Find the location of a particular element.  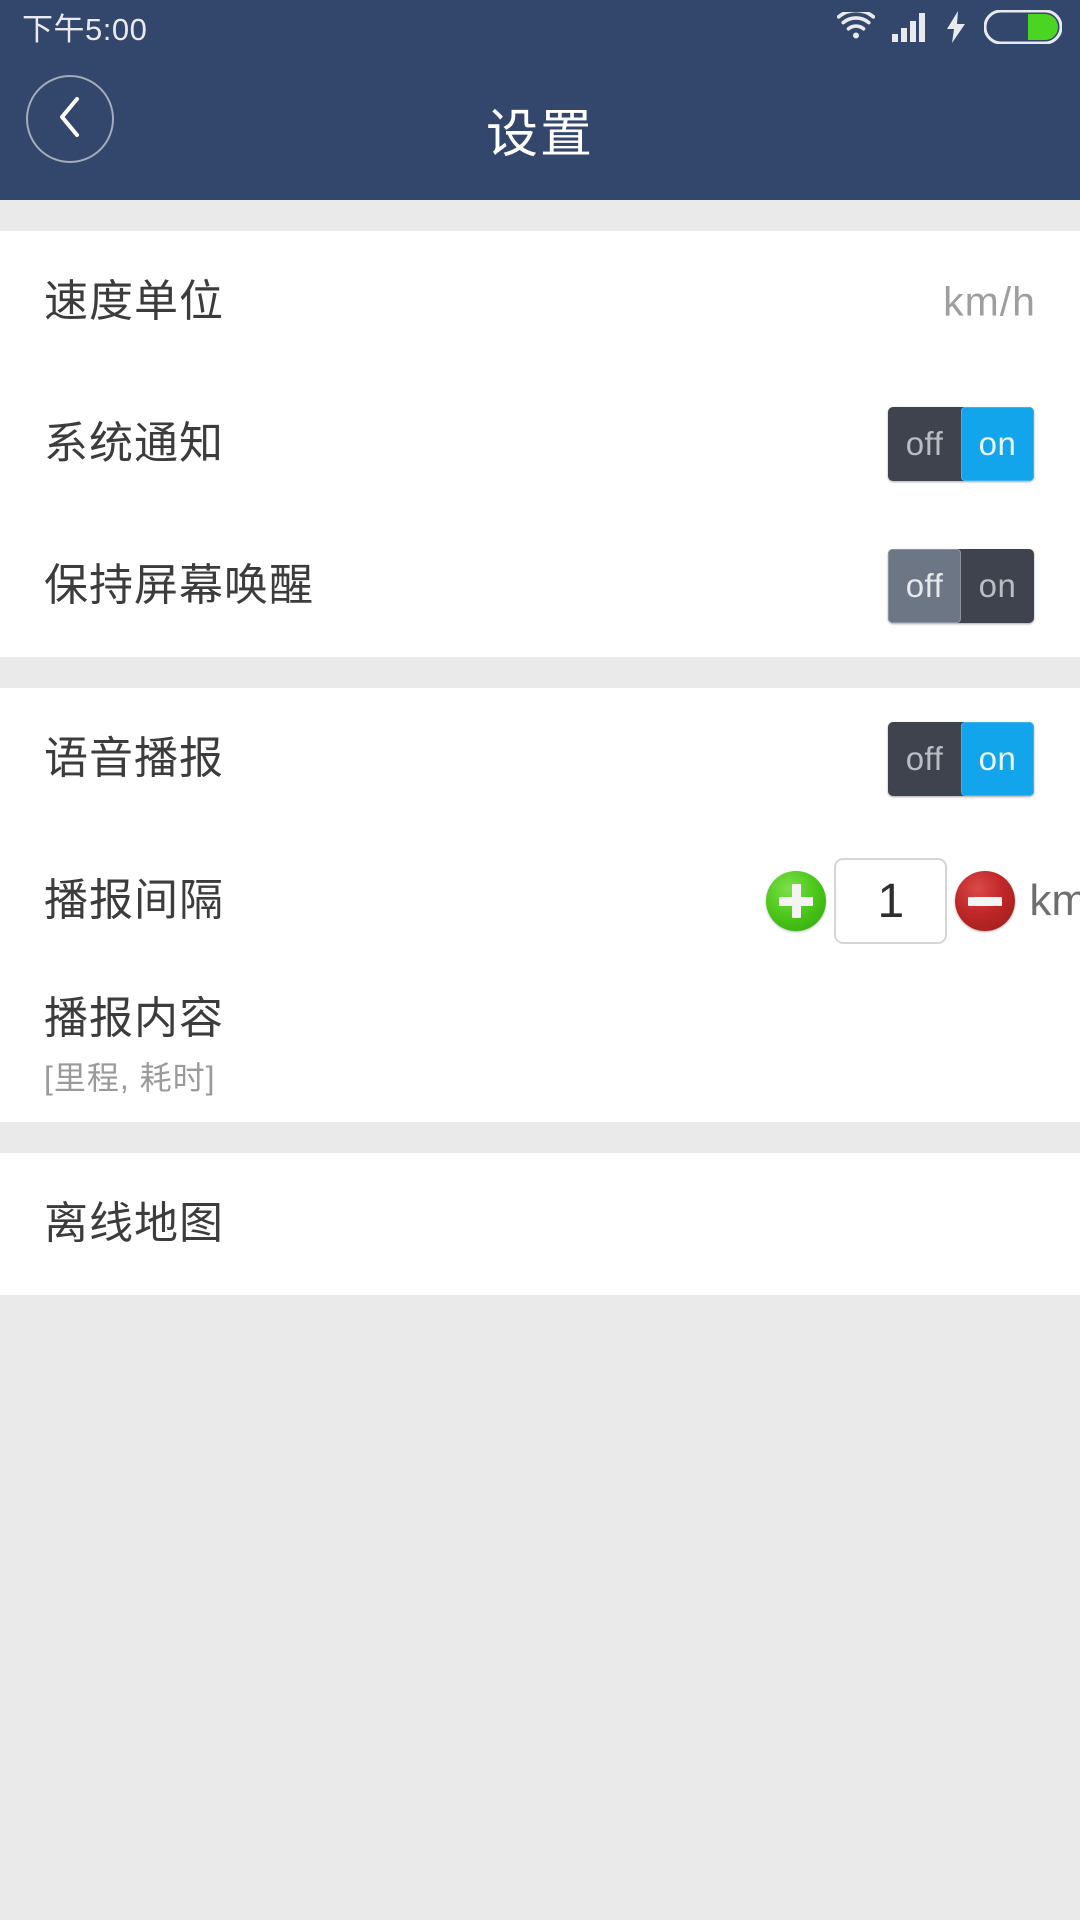

section-divider-top is located at coordinates (540, 215).